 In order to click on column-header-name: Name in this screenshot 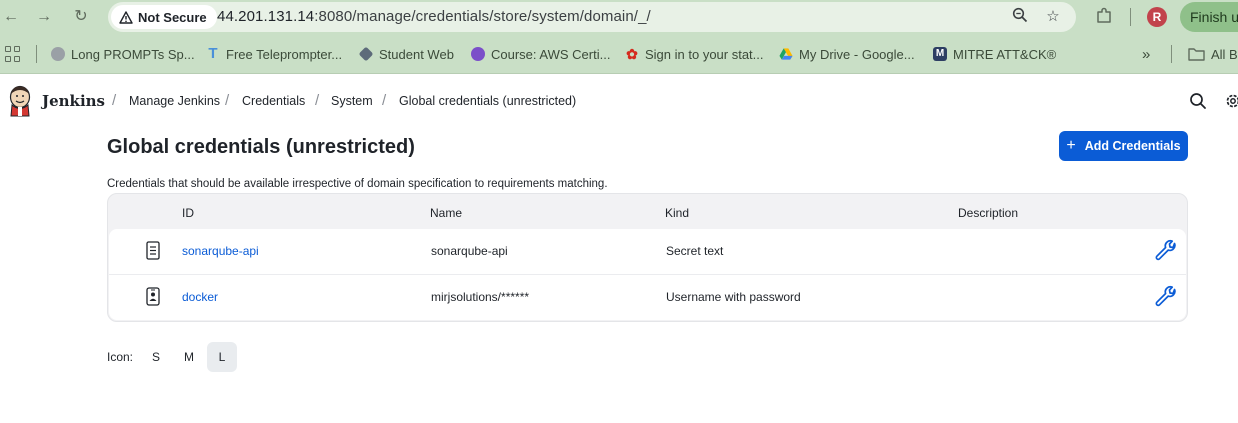, I will do `click(446, 213)`.